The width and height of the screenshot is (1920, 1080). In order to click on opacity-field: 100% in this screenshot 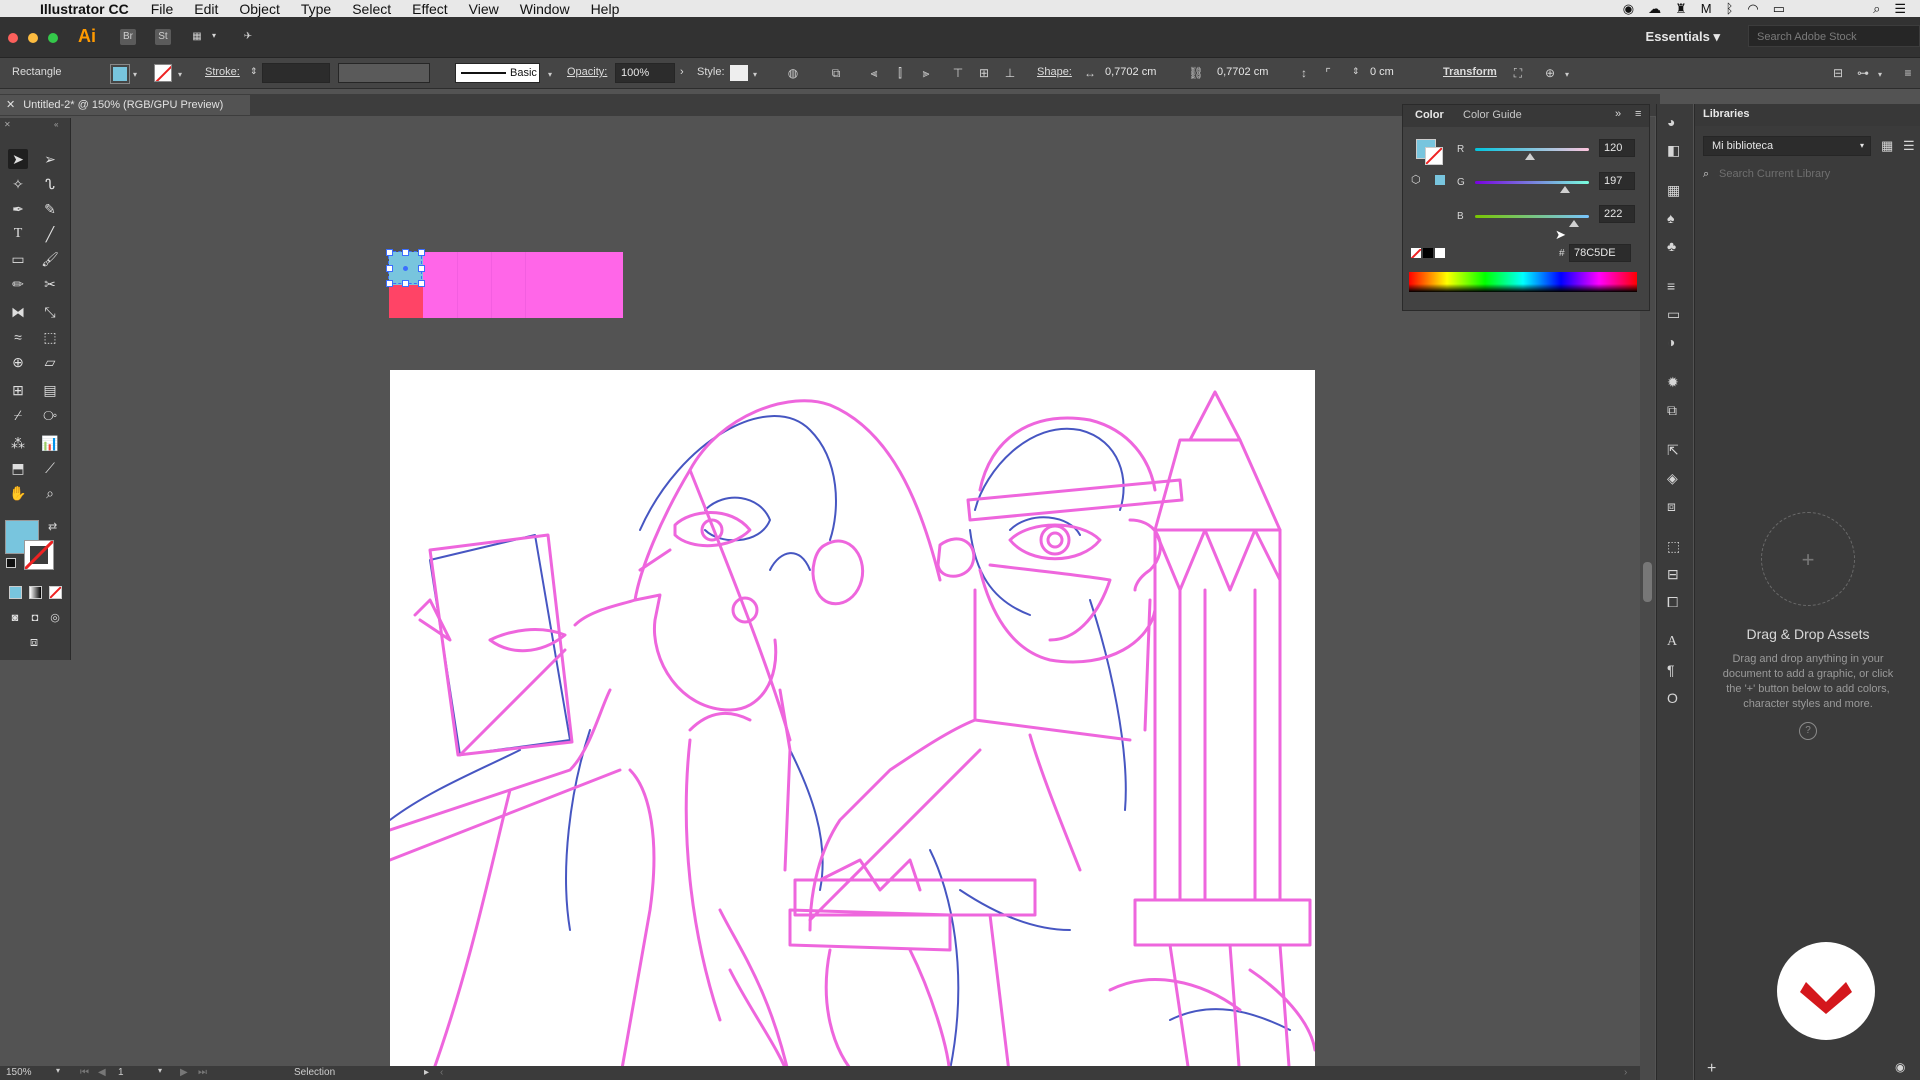, I will do `click(645, 73)`.